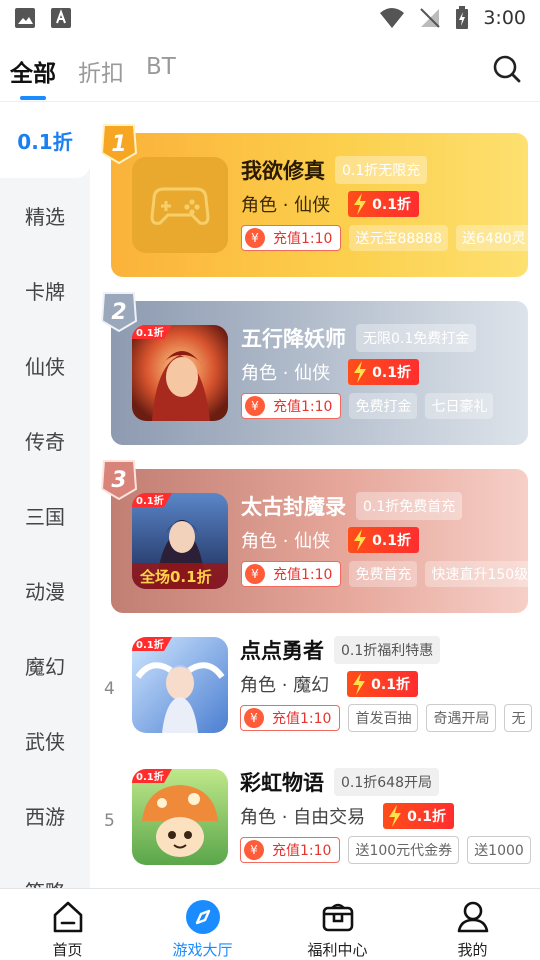  Describe the element at coordinates (45, 590) in the screenshot. I see `sidebar-item-anime: 动漫` at that location.